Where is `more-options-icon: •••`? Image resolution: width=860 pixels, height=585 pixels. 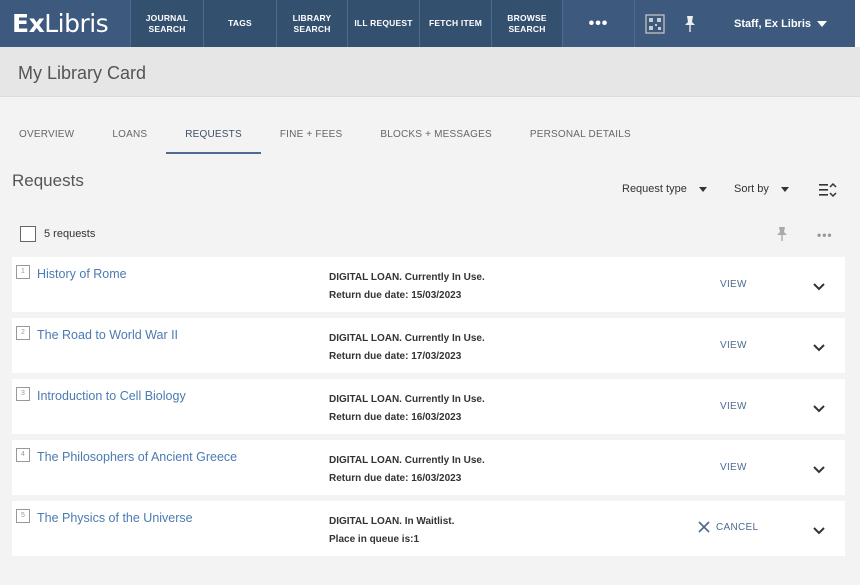
more-options-icon: ••• is located at coordinates (825, 235).